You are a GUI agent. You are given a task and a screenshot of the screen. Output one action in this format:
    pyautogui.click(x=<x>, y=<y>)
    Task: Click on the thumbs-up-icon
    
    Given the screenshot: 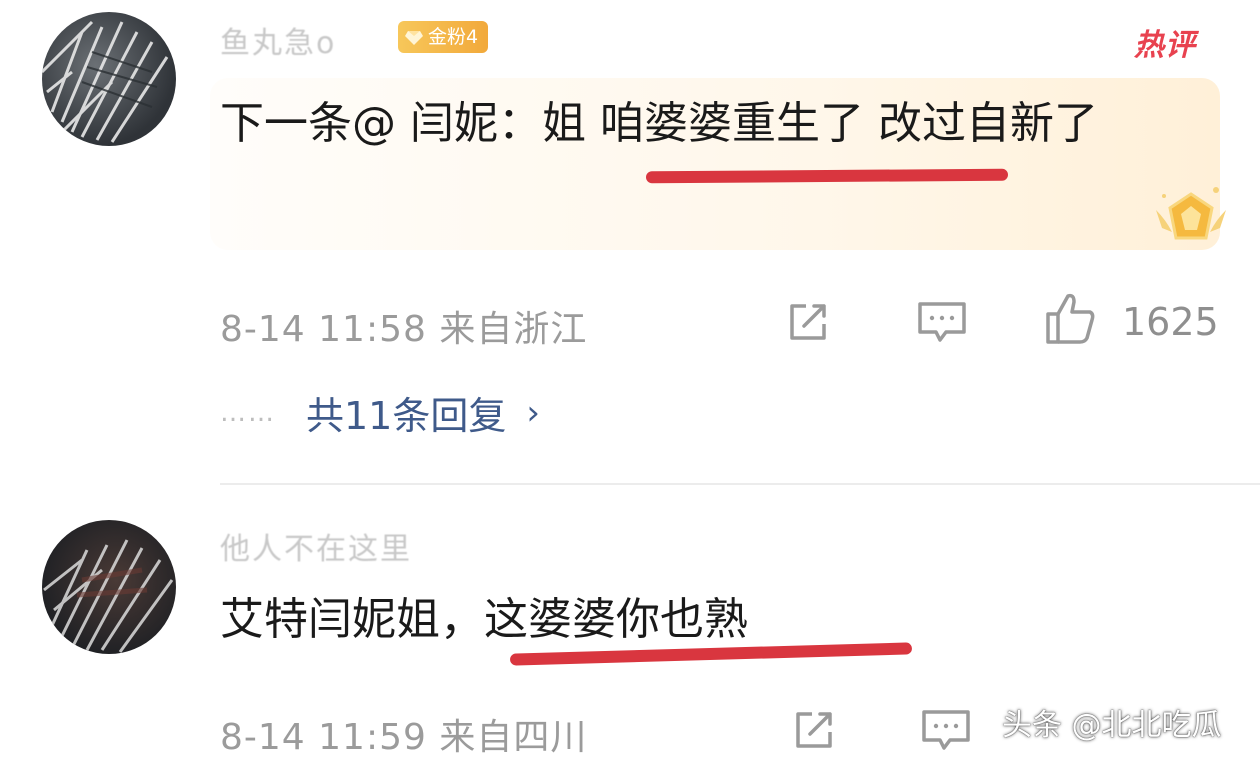 What is the action you would take?
    pyautogui.click(x=1070, y=318)
    